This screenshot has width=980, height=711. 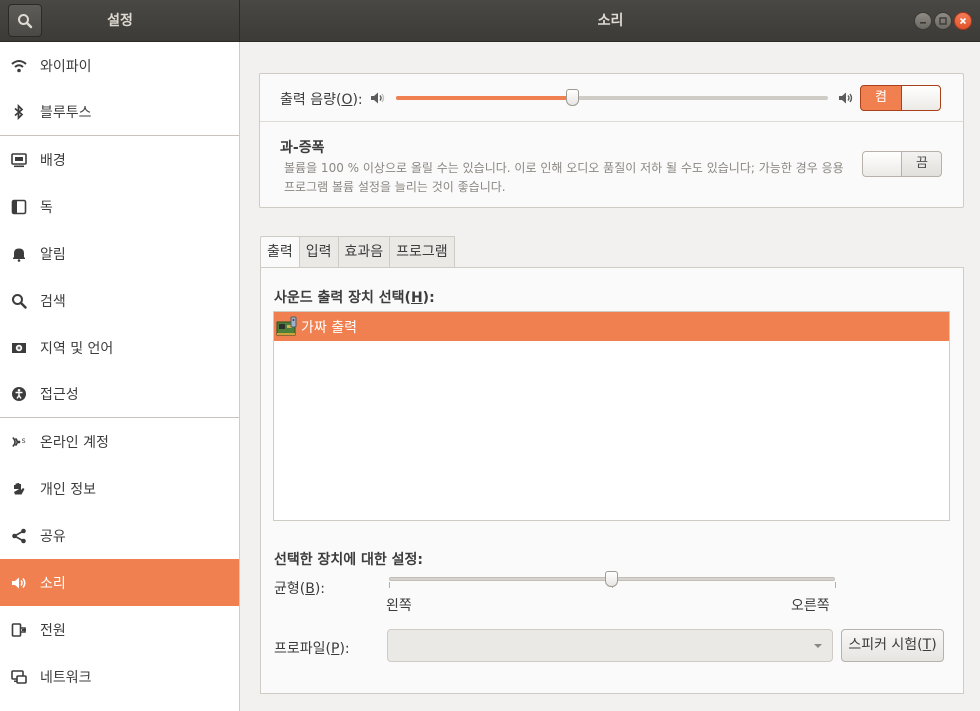 I want to click on sidebar-item-label: 와이파이, so click(x=66, y=66).